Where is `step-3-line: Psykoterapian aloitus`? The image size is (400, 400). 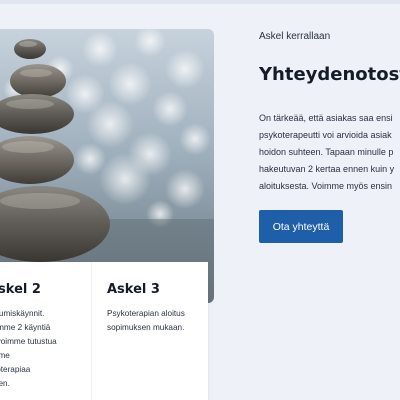
step-3-line: Psykoterapian aloitus is located at coordinates (146, 313).